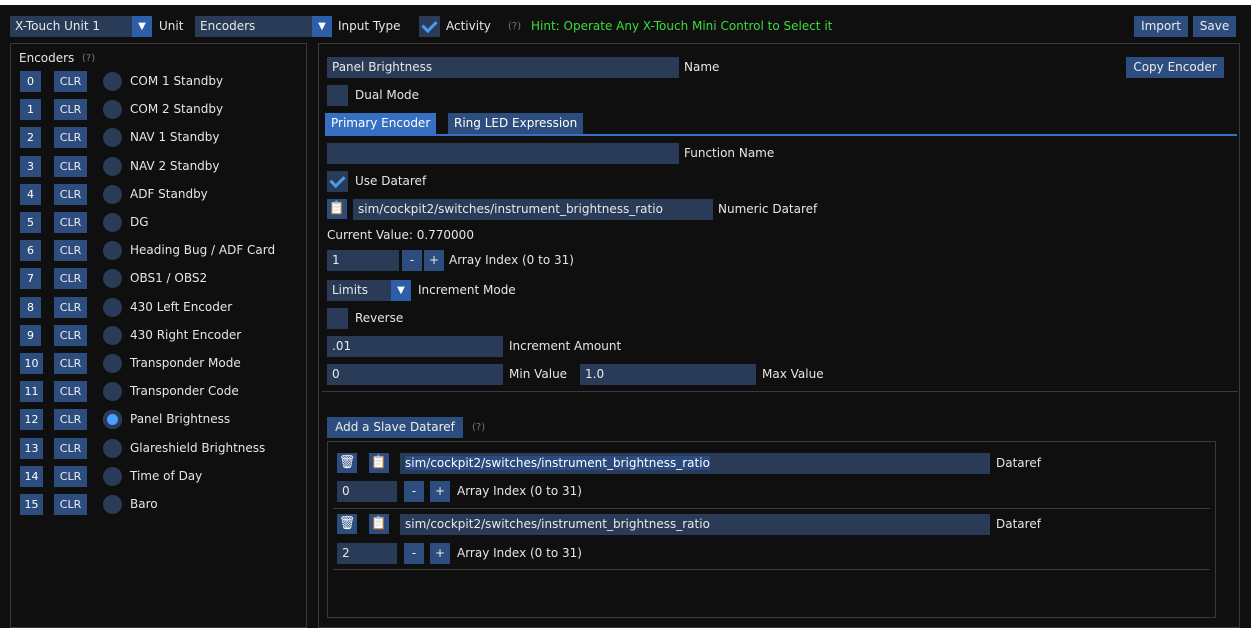  Describe the element at coordinates (401, 290) in the screenshot. I see `increment-mode-dropdown-arrow-icon: ▼` at that location.